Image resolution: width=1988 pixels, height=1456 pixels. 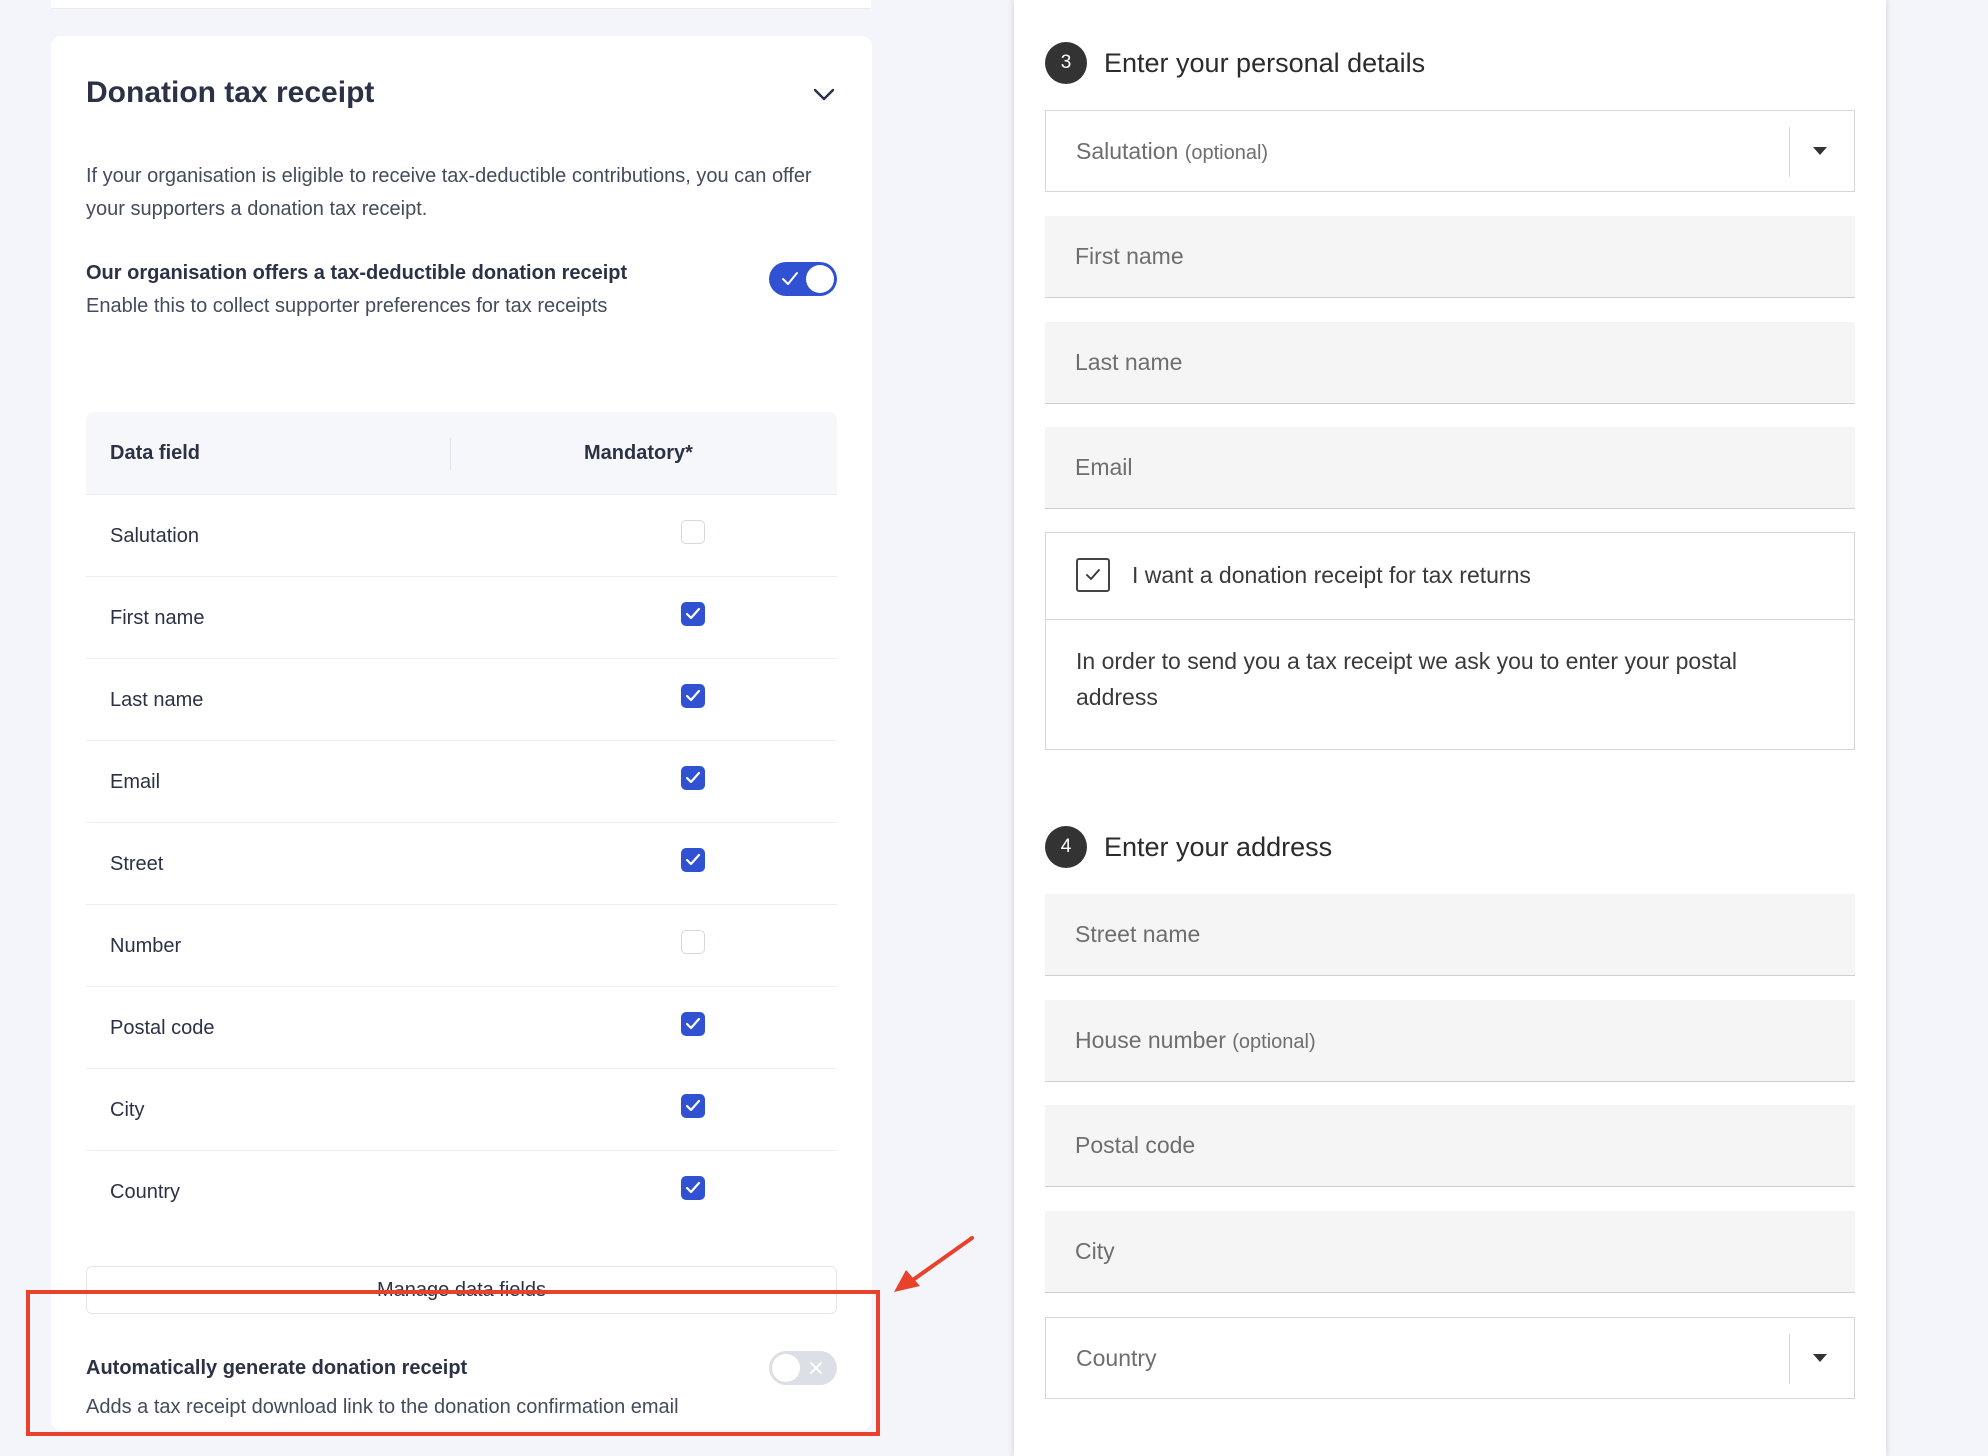 I want to click on offer-receipt-toggle, so click(x=803, y=279).